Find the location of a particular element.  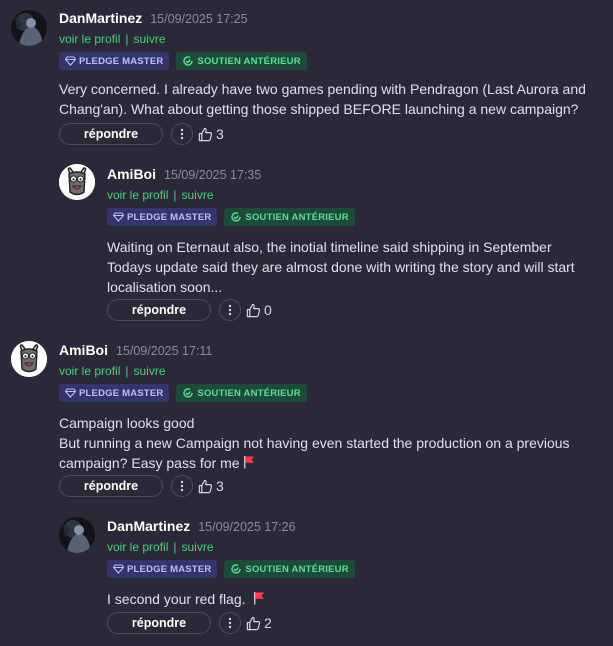

comment-line: I second your red flag. is located at coordinates (356, 599).